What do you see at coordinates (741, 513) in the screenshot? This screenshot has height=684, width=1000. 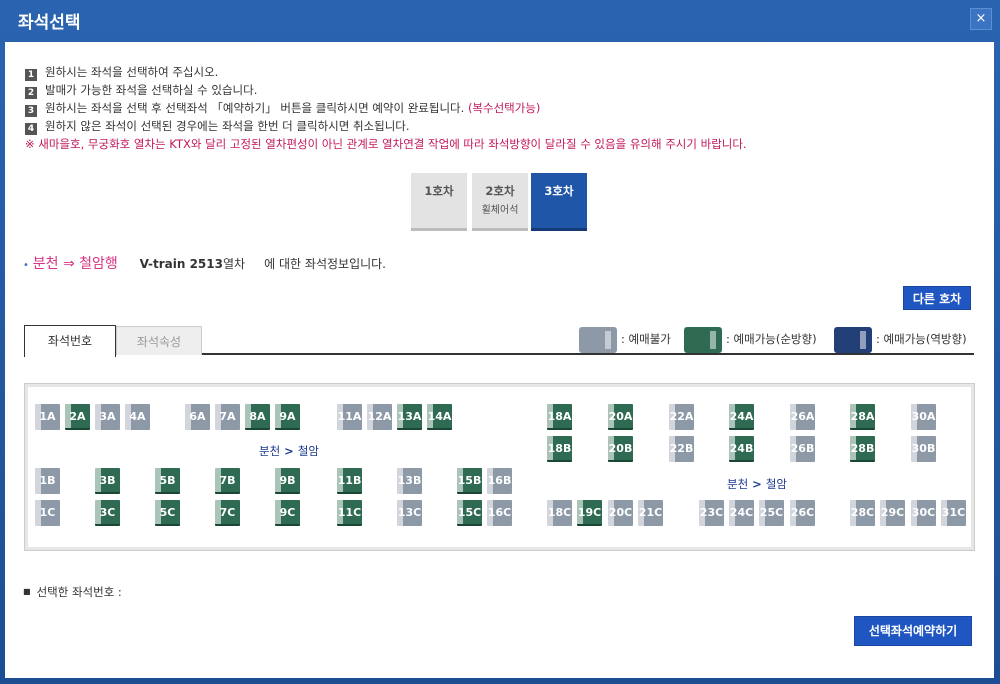 I see `seat-24c: 24C` at bounding box center [741, 513].